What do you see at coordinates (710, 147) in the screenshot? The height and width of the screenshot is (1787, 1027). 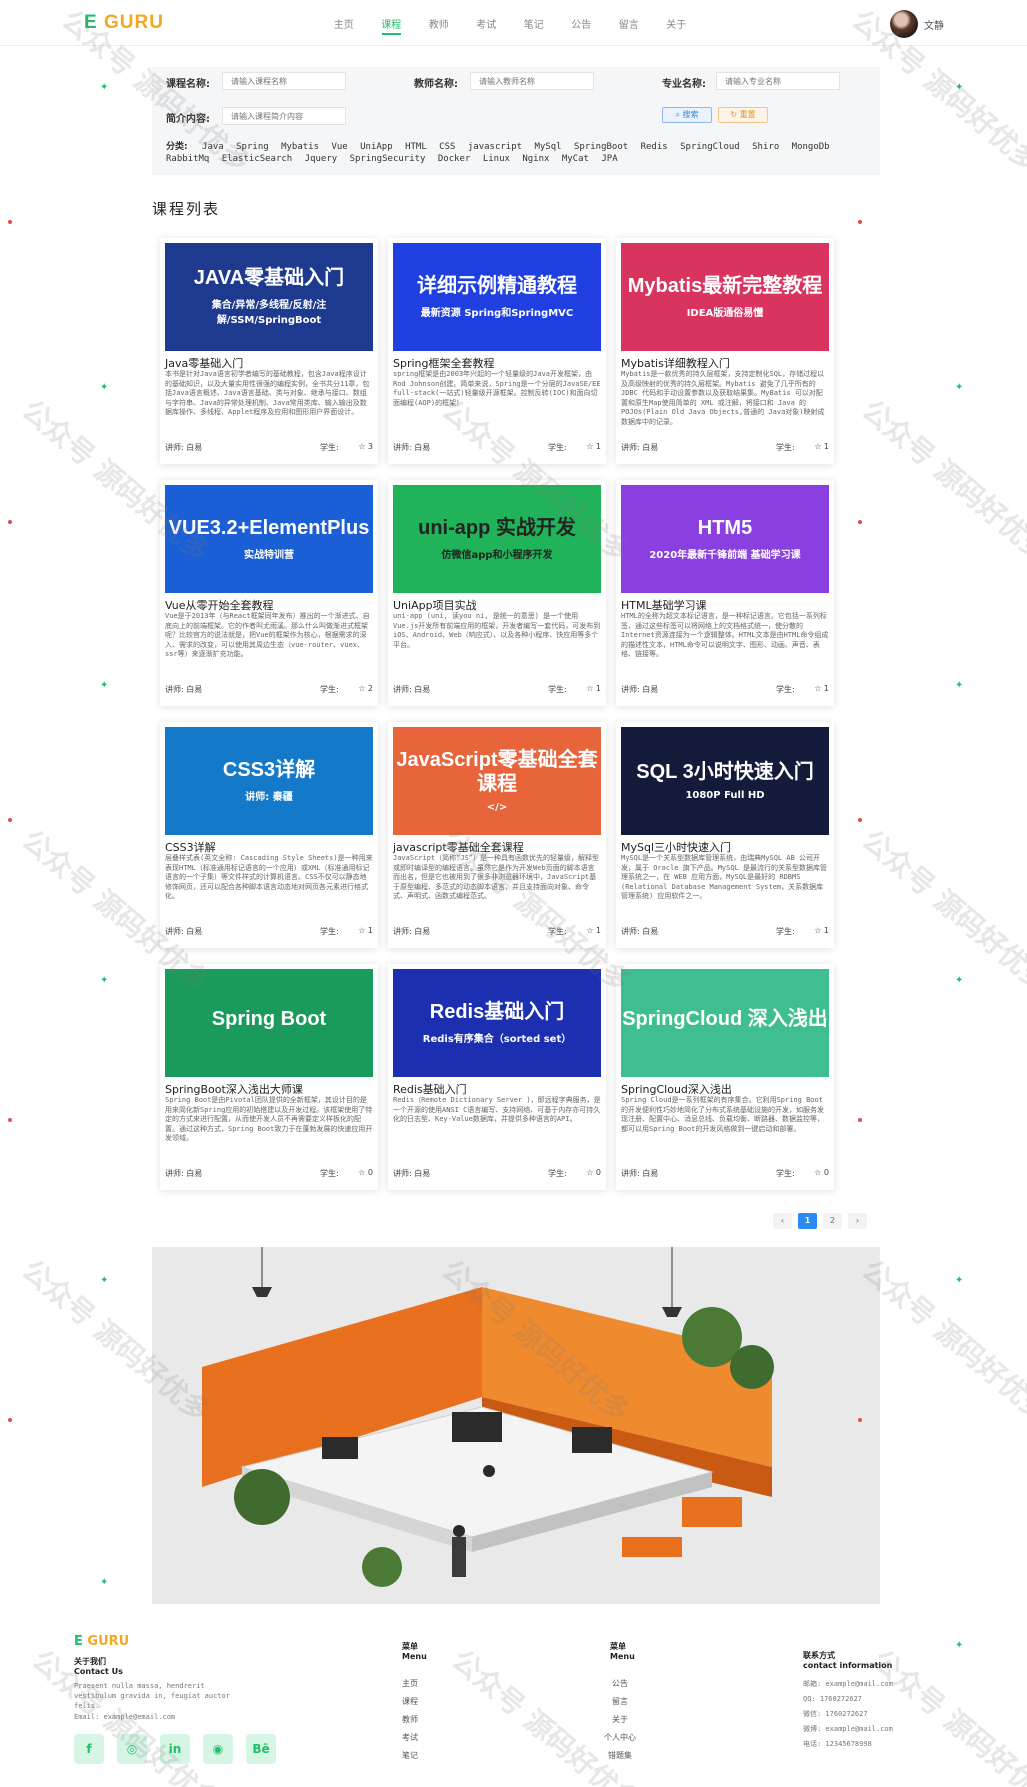 I see `category-item: SpringCloud` at bounding box center [710, 147].